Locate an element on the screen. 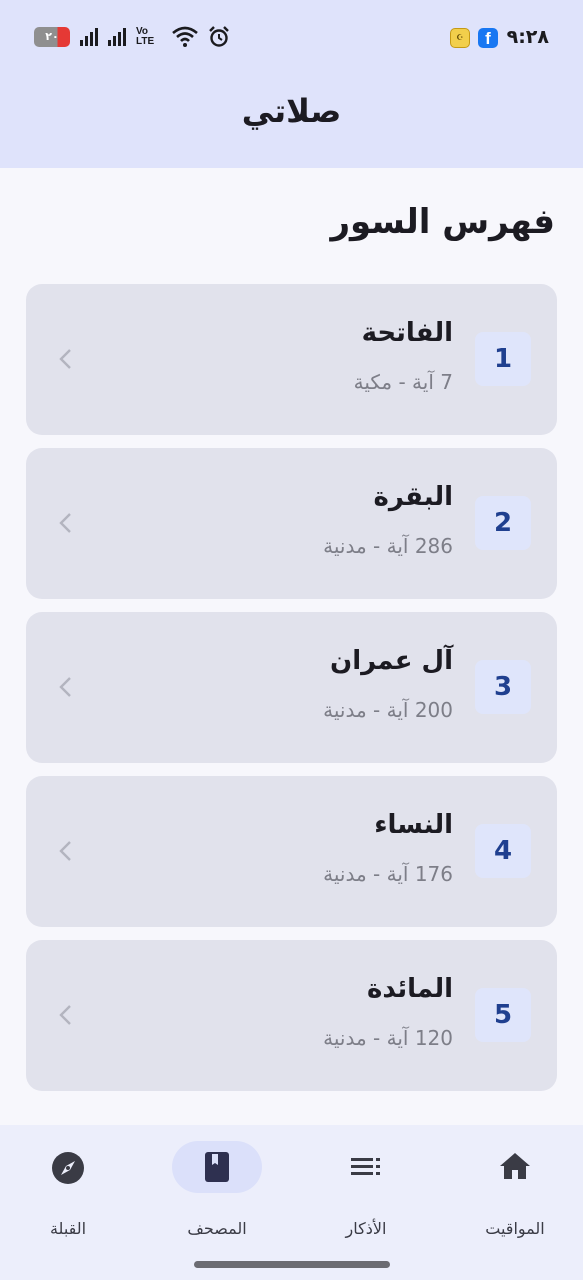 Image resolution: width=583 pixels, height=1280 pixels. notification-icons: ☪ f is located at coordinates (474, 38).